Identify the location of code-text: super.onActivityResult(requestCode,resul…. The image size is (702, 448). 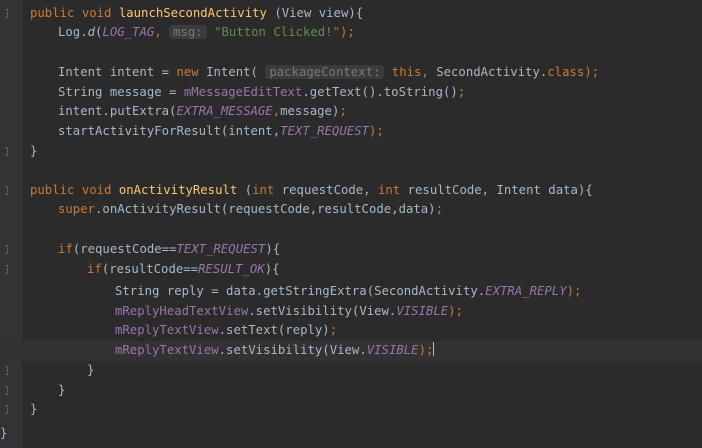
(250, 210).